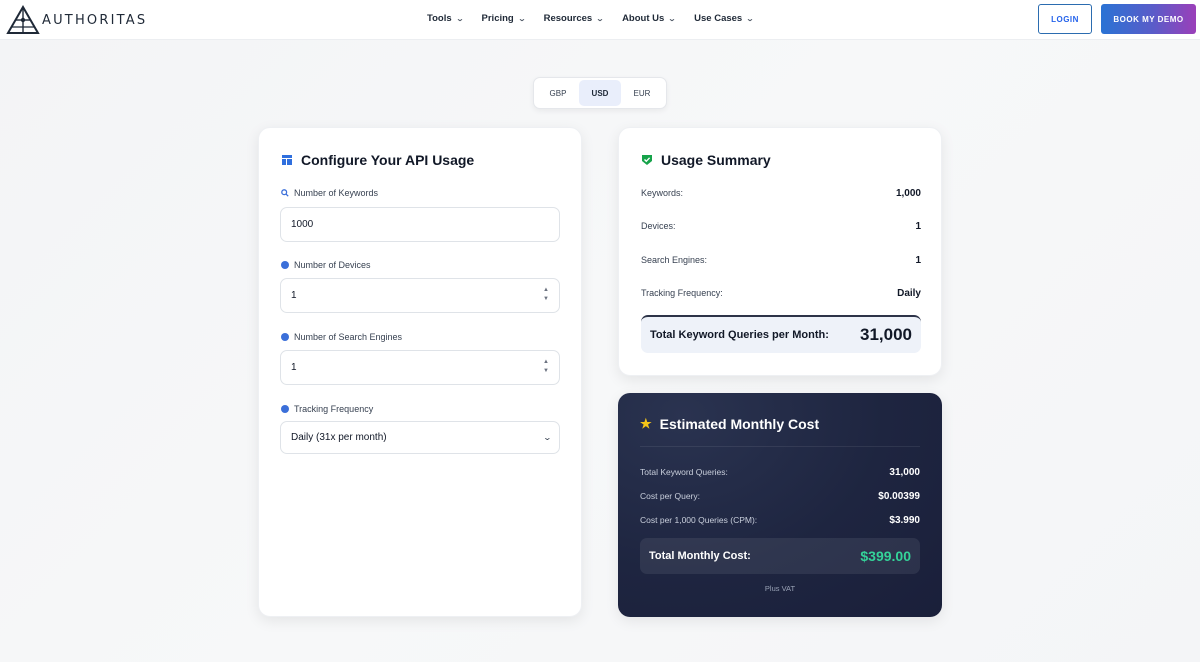  Describe the element at coordinates (420, 437) in the screenshot. I see `frequency-select: Daily (31x per month) ⌄` at that location.